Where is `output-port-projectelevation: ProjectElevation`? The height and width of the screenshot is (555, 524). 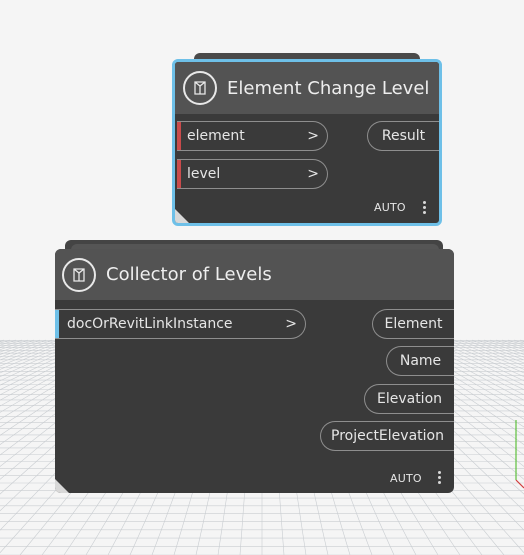
output-port-projectelevation: ProjectElevation is located at coordinates (387, 436).